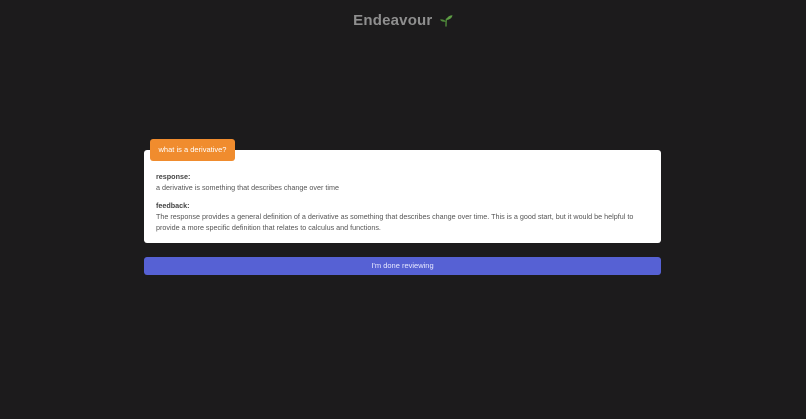 The width and height of the screenshot is (806, 419). I want to click on app-title-text: Endeavour, so click(393, 20).